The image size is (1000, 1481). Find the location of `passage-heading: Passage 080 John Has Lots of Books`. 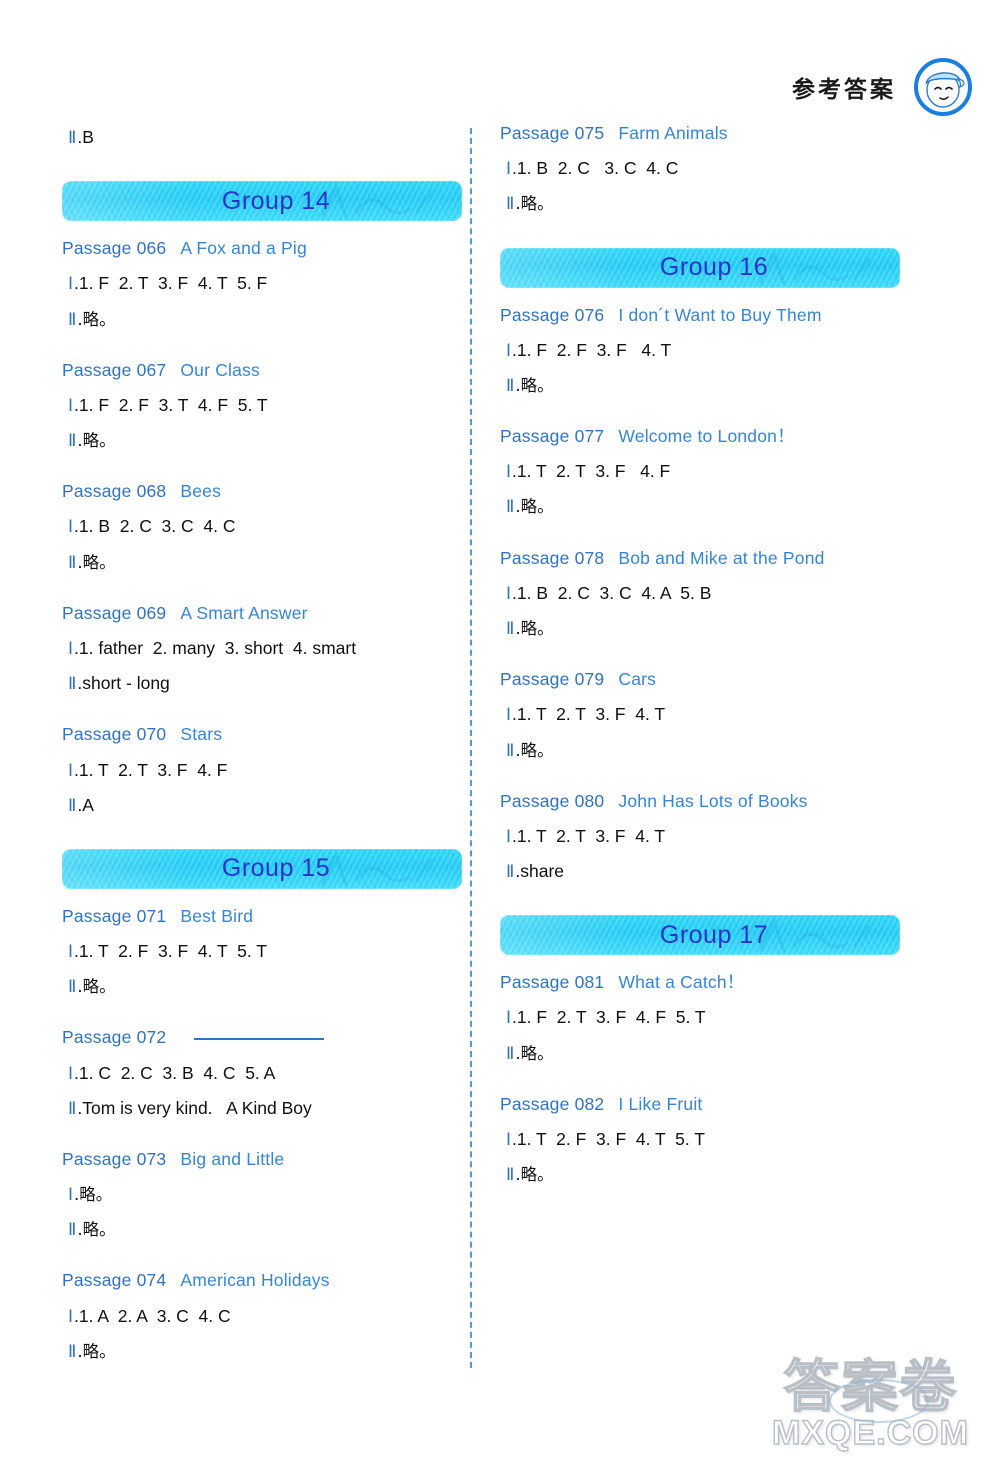

passage-heading: Passage 080 John Has Lots of Books is located at coordinates (700, 801).